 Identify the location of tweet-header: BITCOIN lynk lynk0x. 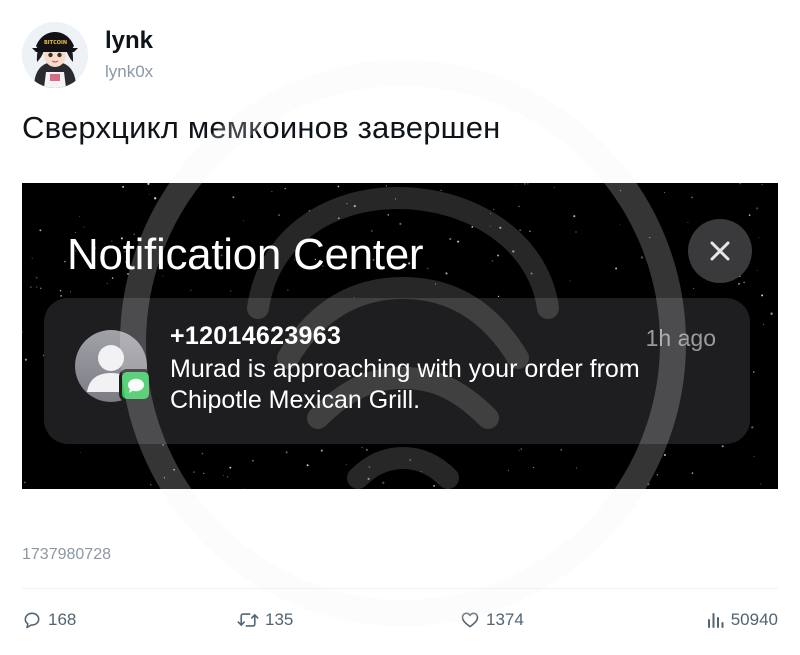
(87, 55).